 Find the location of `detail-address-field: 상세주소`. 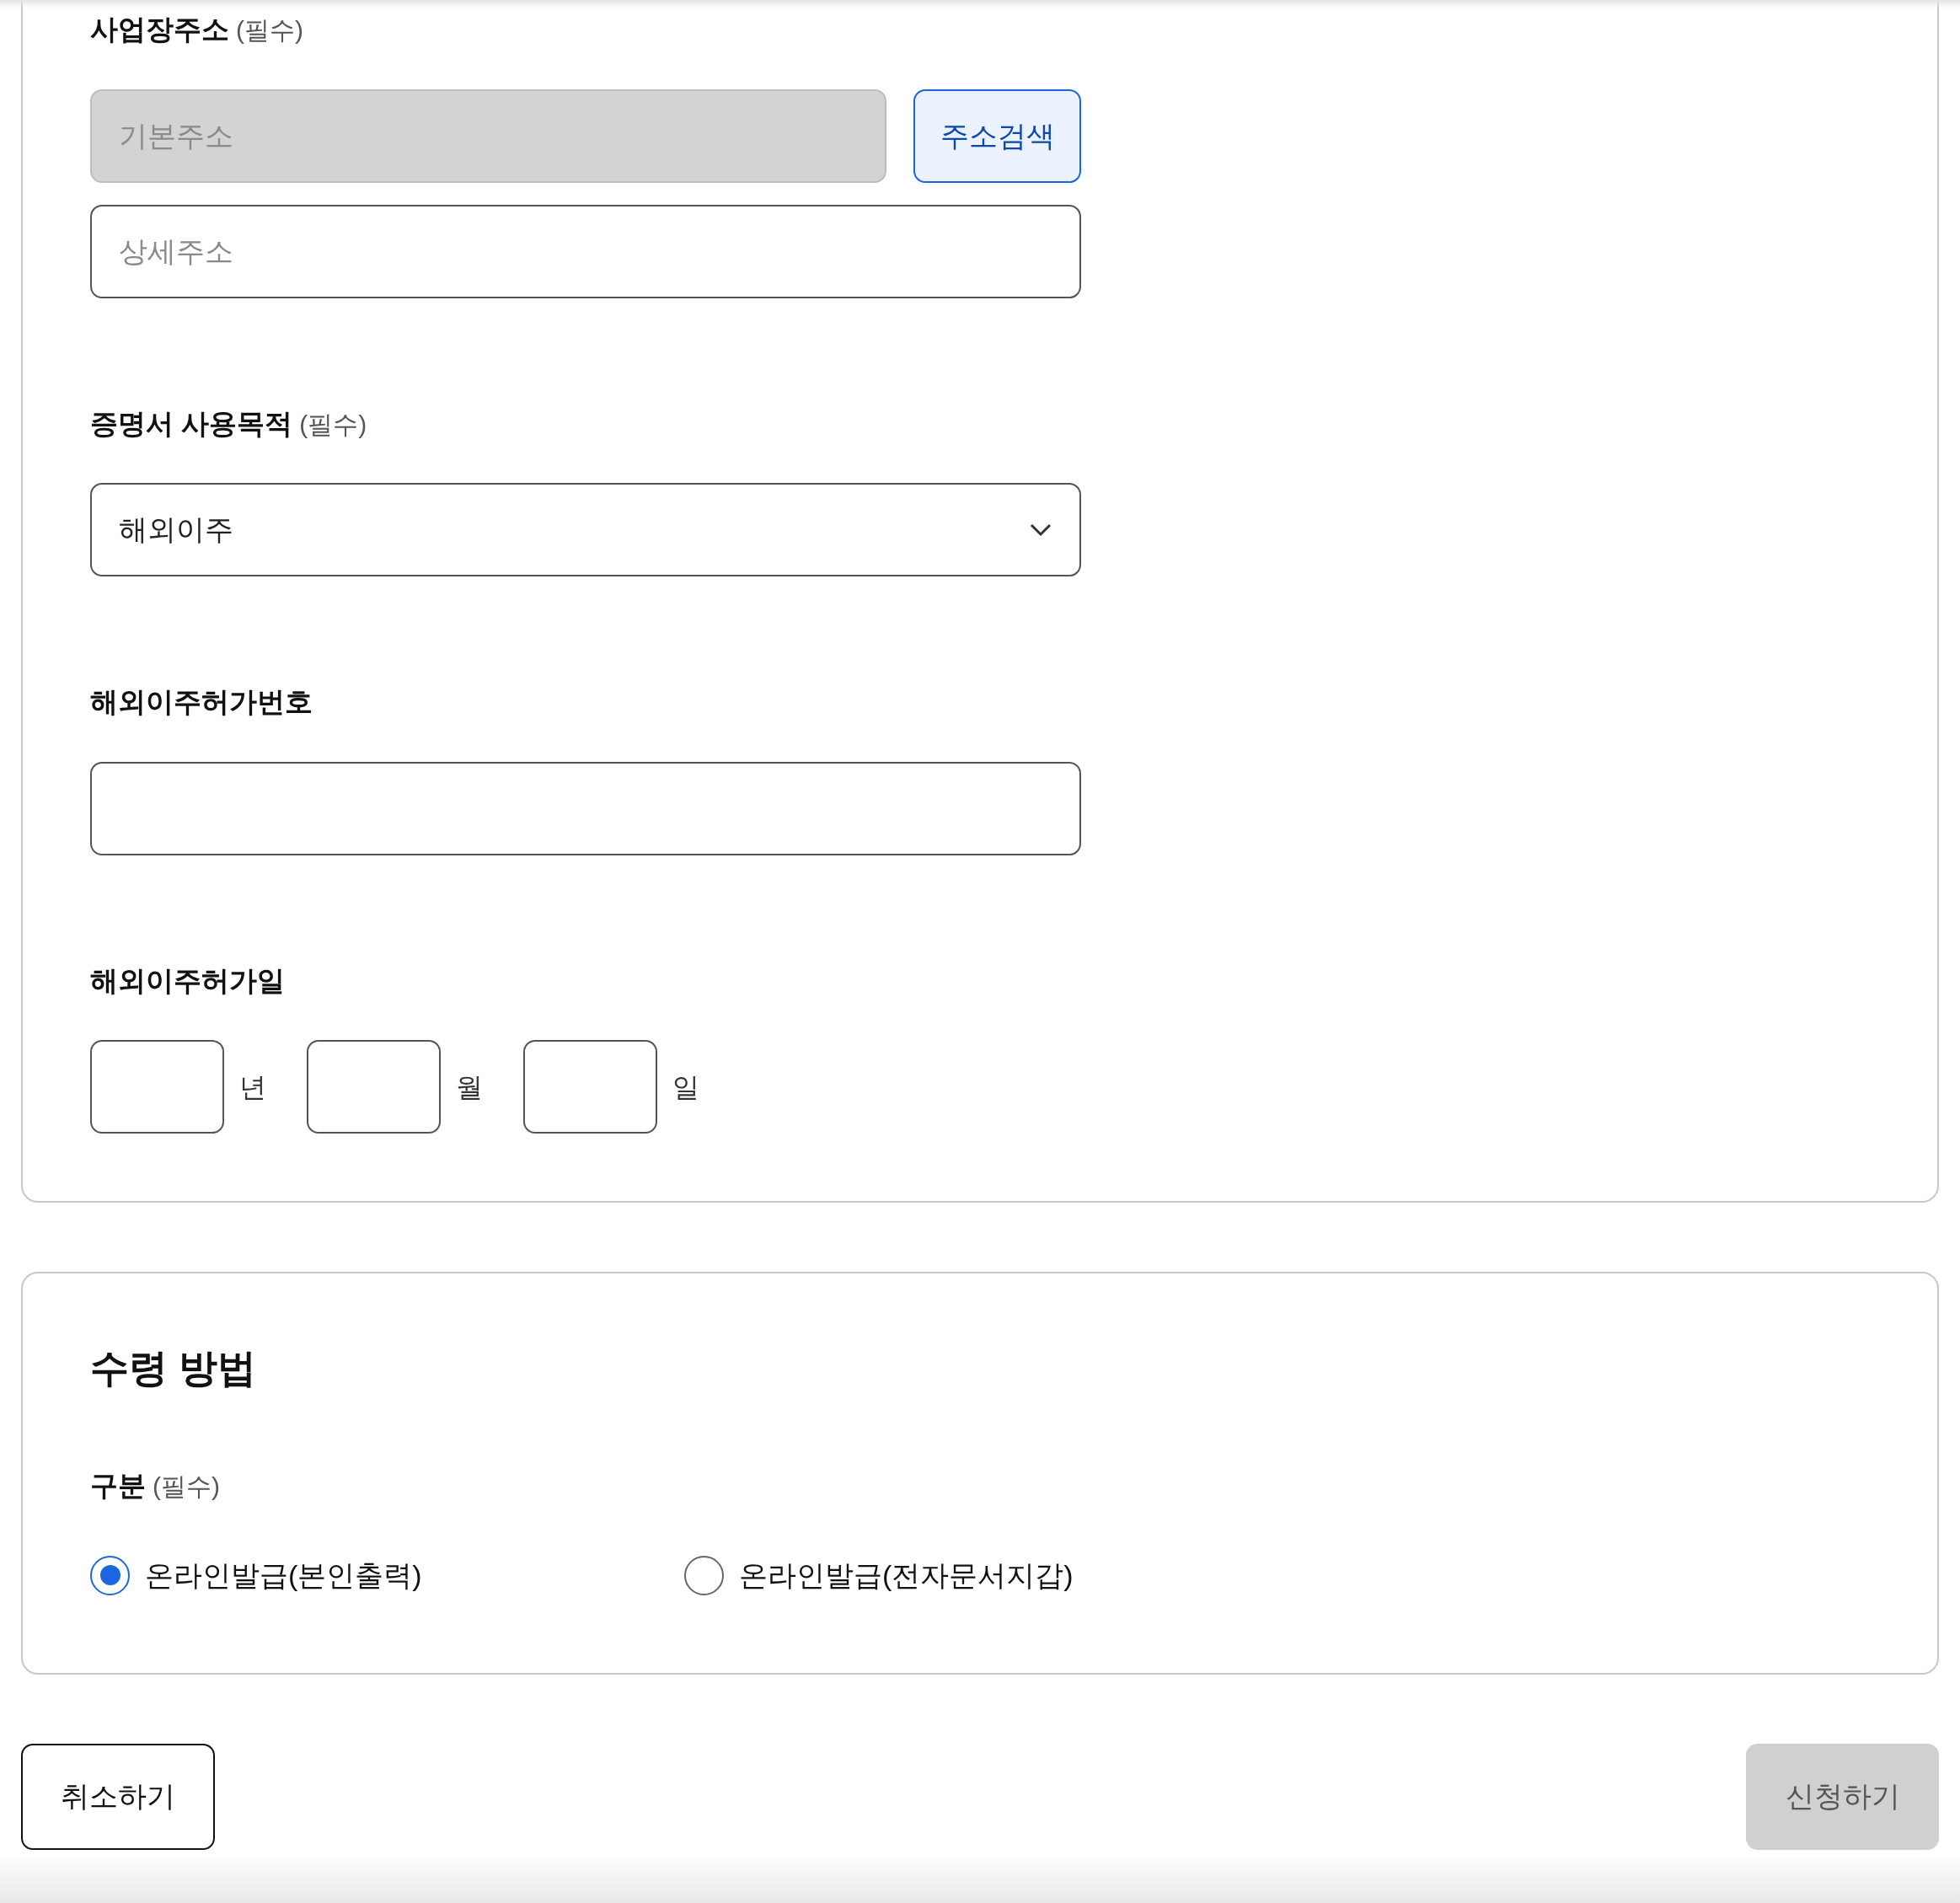

detail-address-field: 상세주소 is located at coordinates (585, 251).